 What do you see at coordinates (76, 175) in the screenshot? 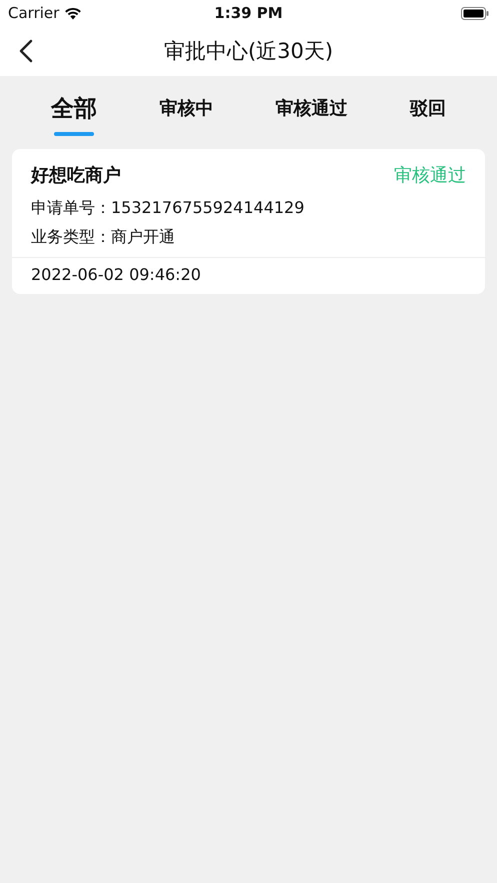
I see `merchant-name: 好想吃商户` at bounding box center [76, 175].